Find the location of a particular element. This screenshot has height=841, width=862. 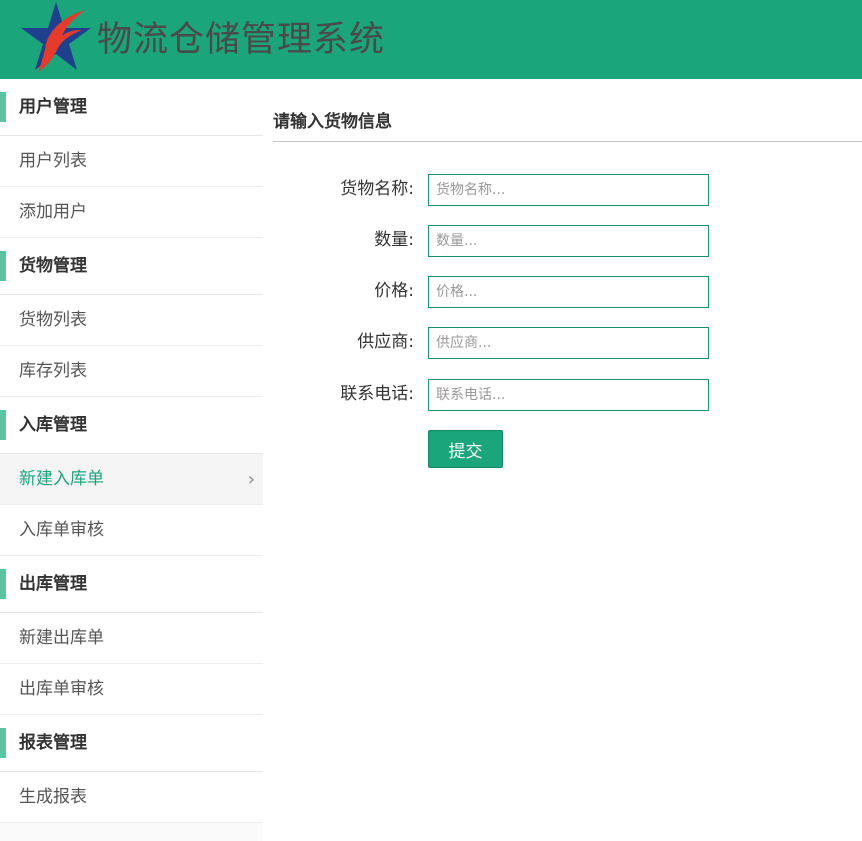

goods-name-label: 货物名称: is located at coordinates (377, 189).